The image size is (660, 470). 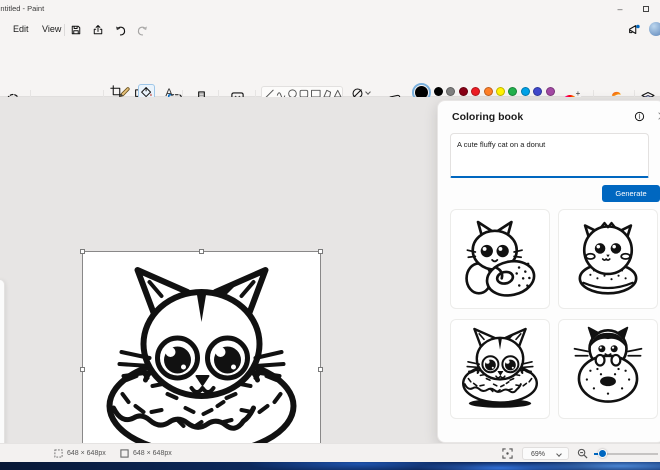 What do you see at coordinates (201, 367) in the screenshot?
I see `cat-donut-artwork` at bounding box center [201, 367].